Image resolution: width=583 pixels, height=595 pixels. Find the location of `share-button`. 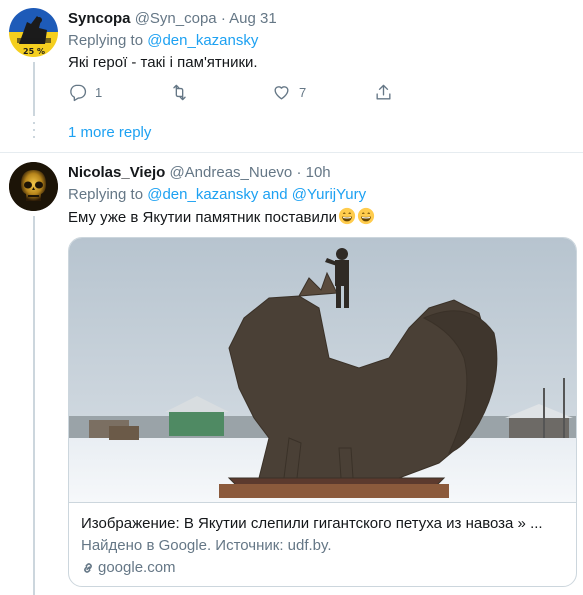

share-button is located at coordinates (425, 92).